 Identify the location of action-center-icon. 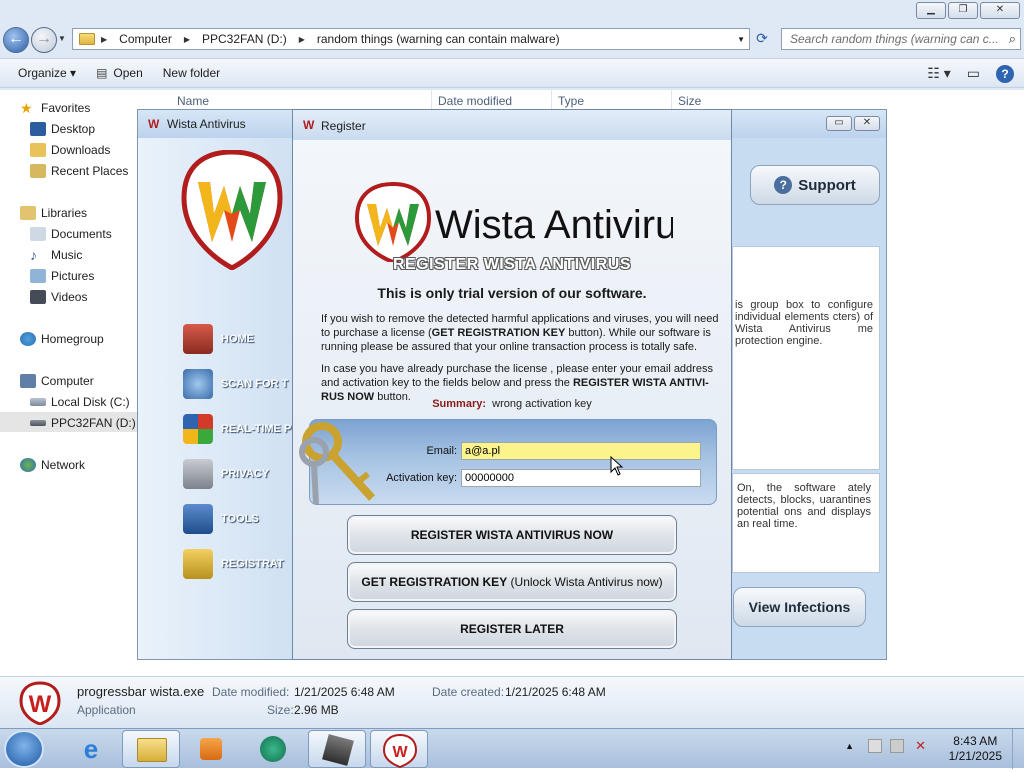
(875, 746).